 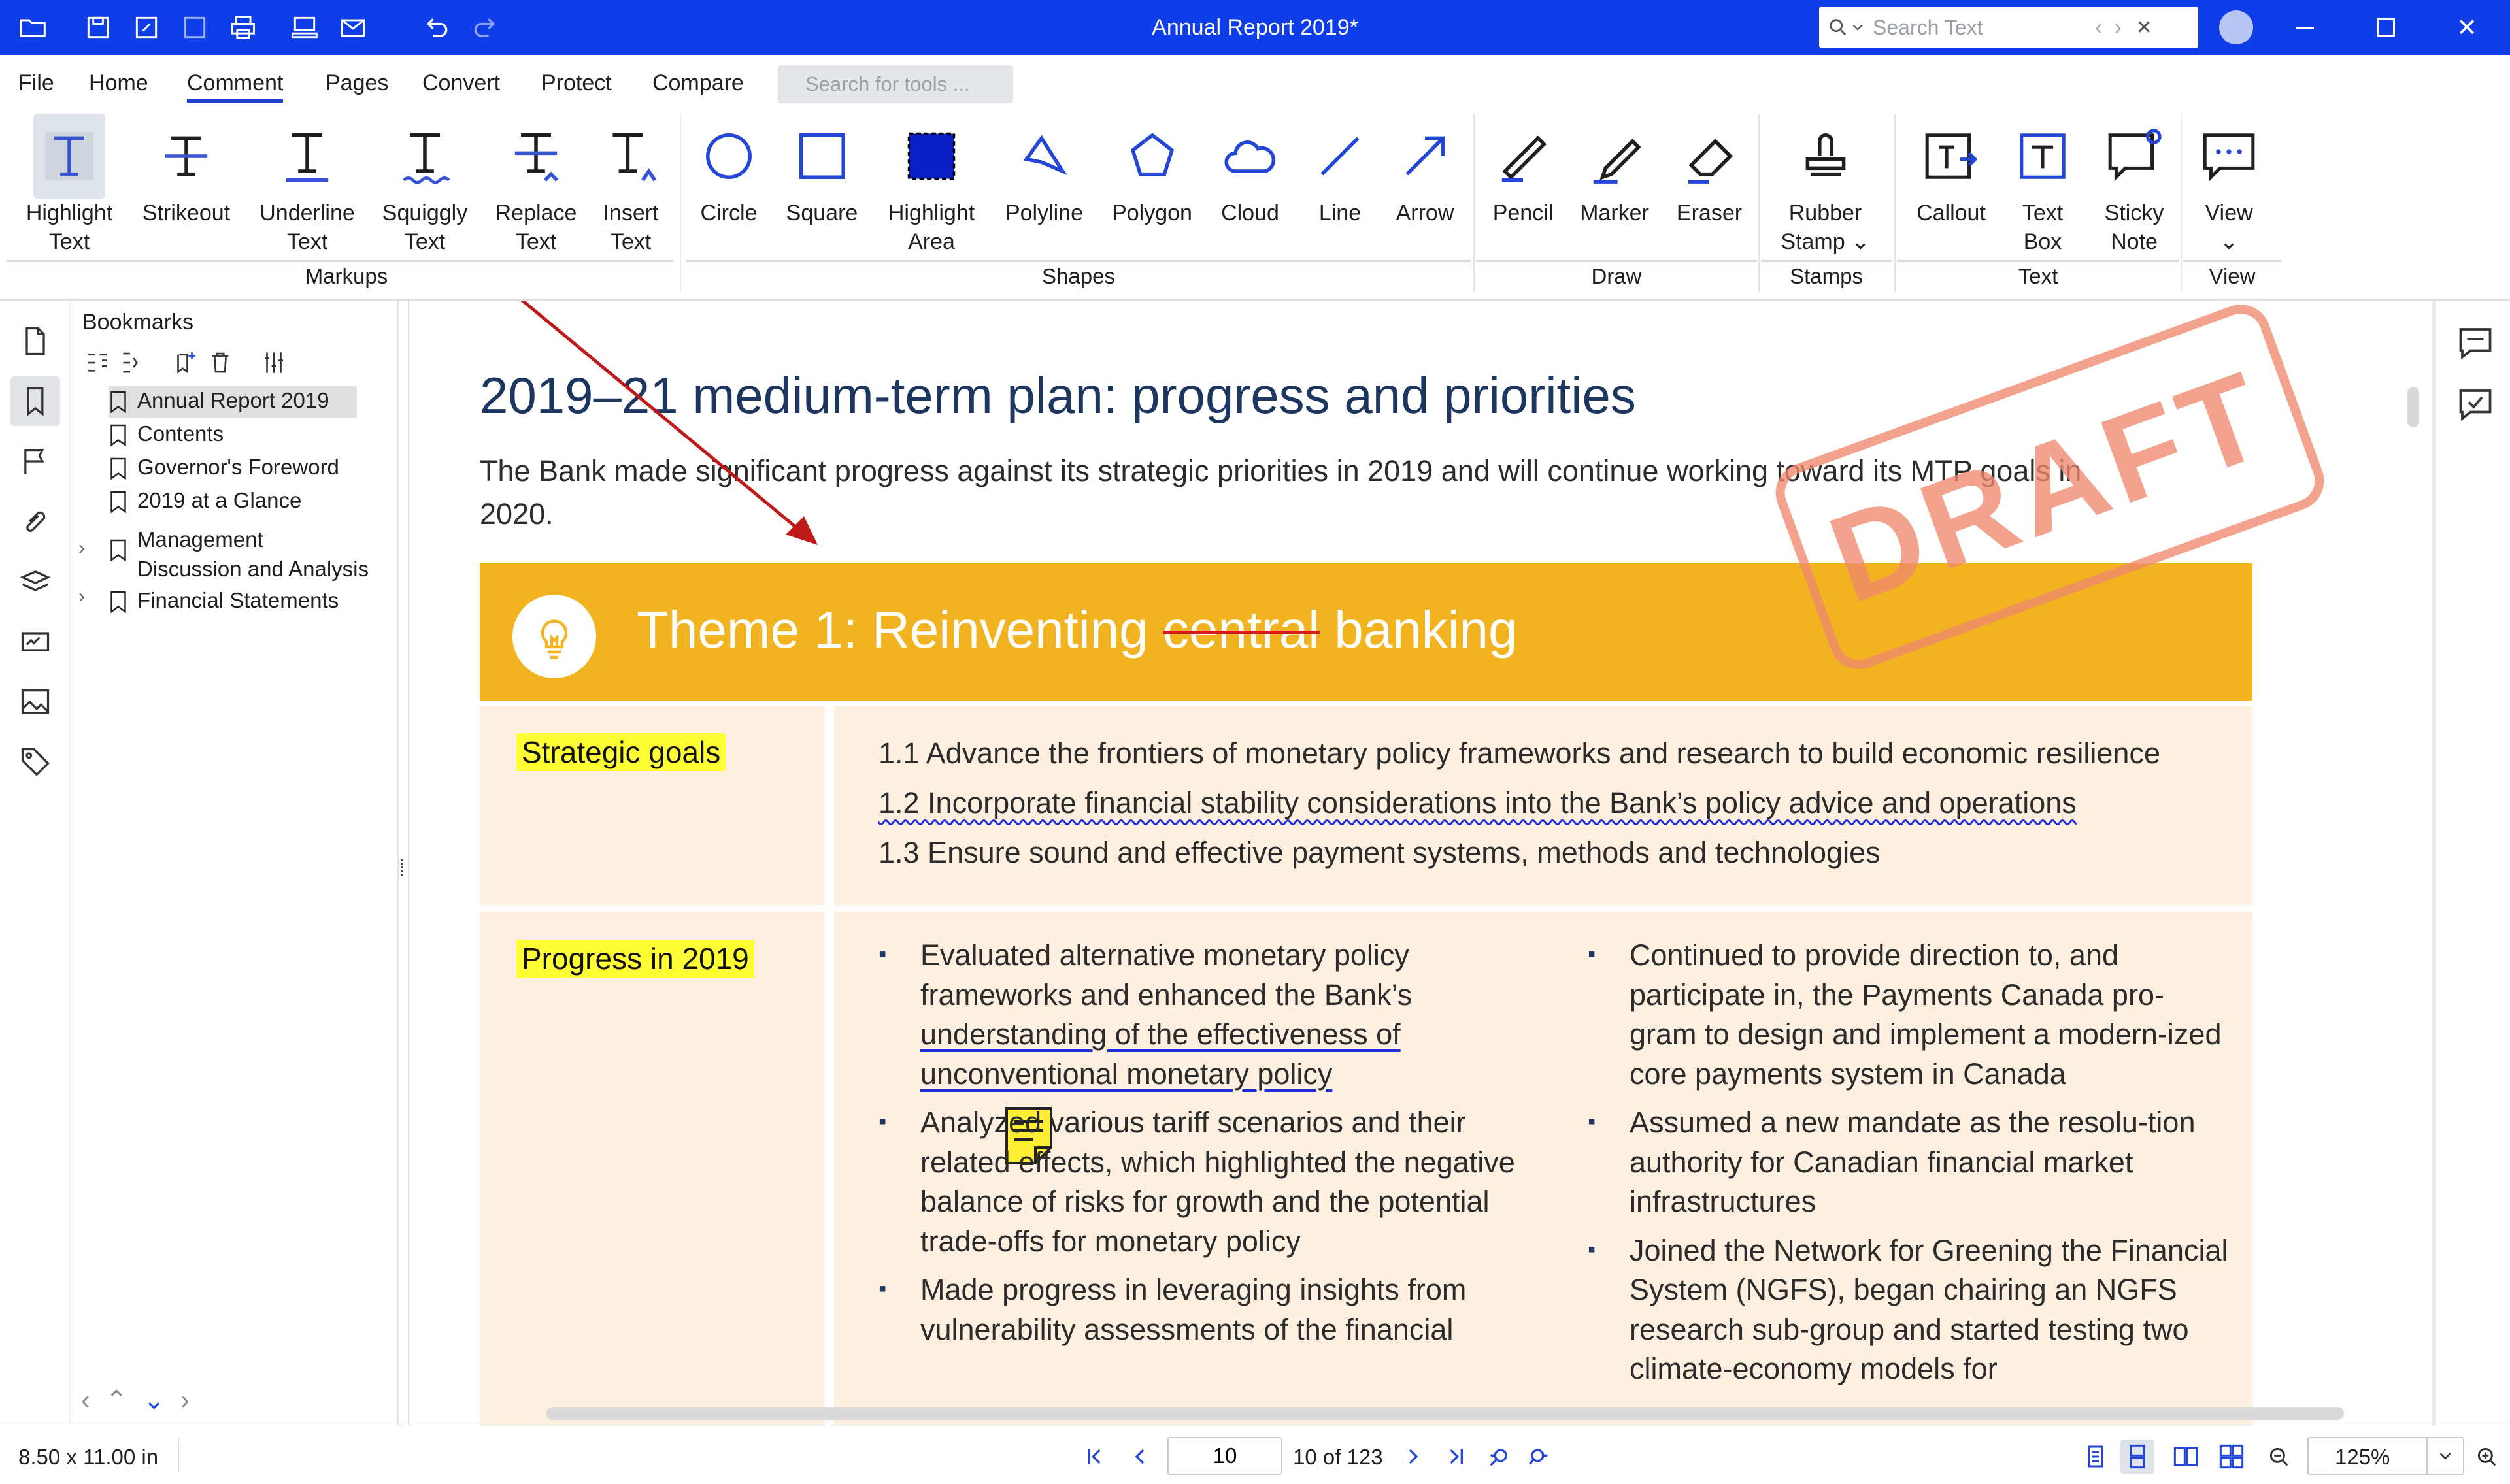 I want to click on collapse-all-icon, so click(x=130, y=362).